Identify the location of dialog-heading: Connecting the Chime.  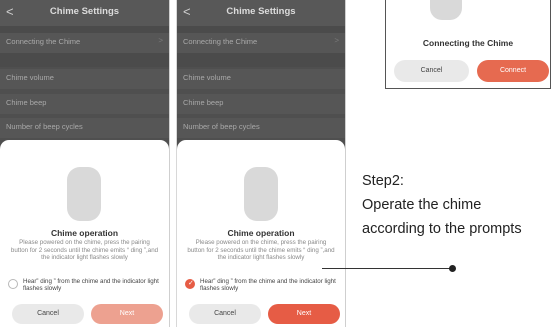
(468, 43).